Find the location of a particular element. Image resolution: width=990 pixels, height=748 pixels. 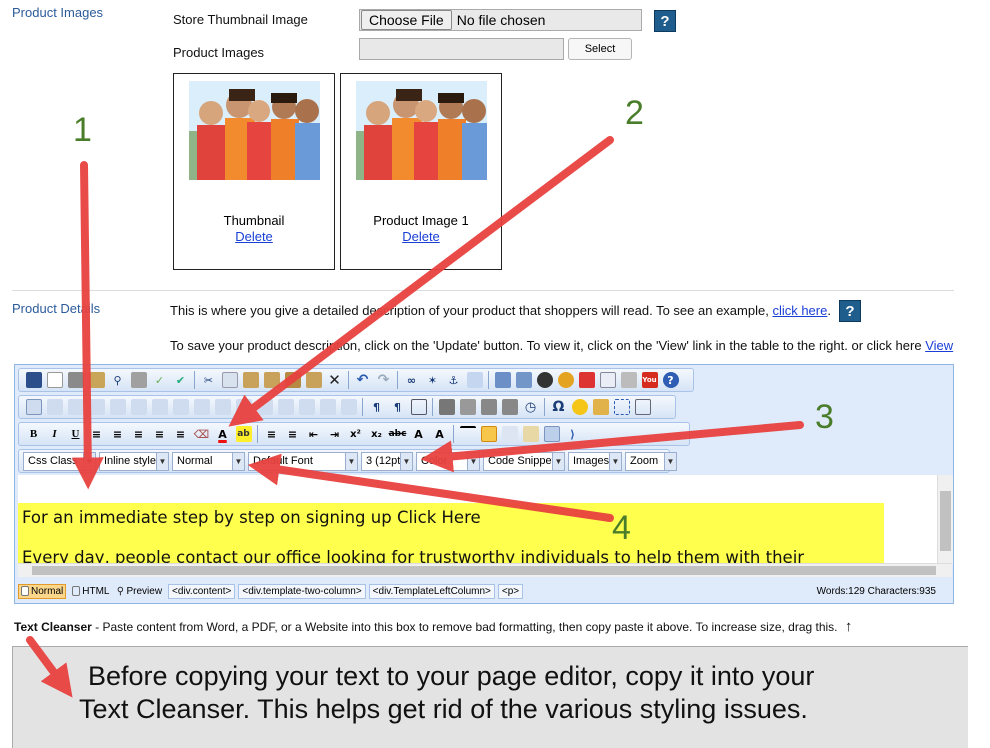

example-link: click here is located at coordinates (799, 310).